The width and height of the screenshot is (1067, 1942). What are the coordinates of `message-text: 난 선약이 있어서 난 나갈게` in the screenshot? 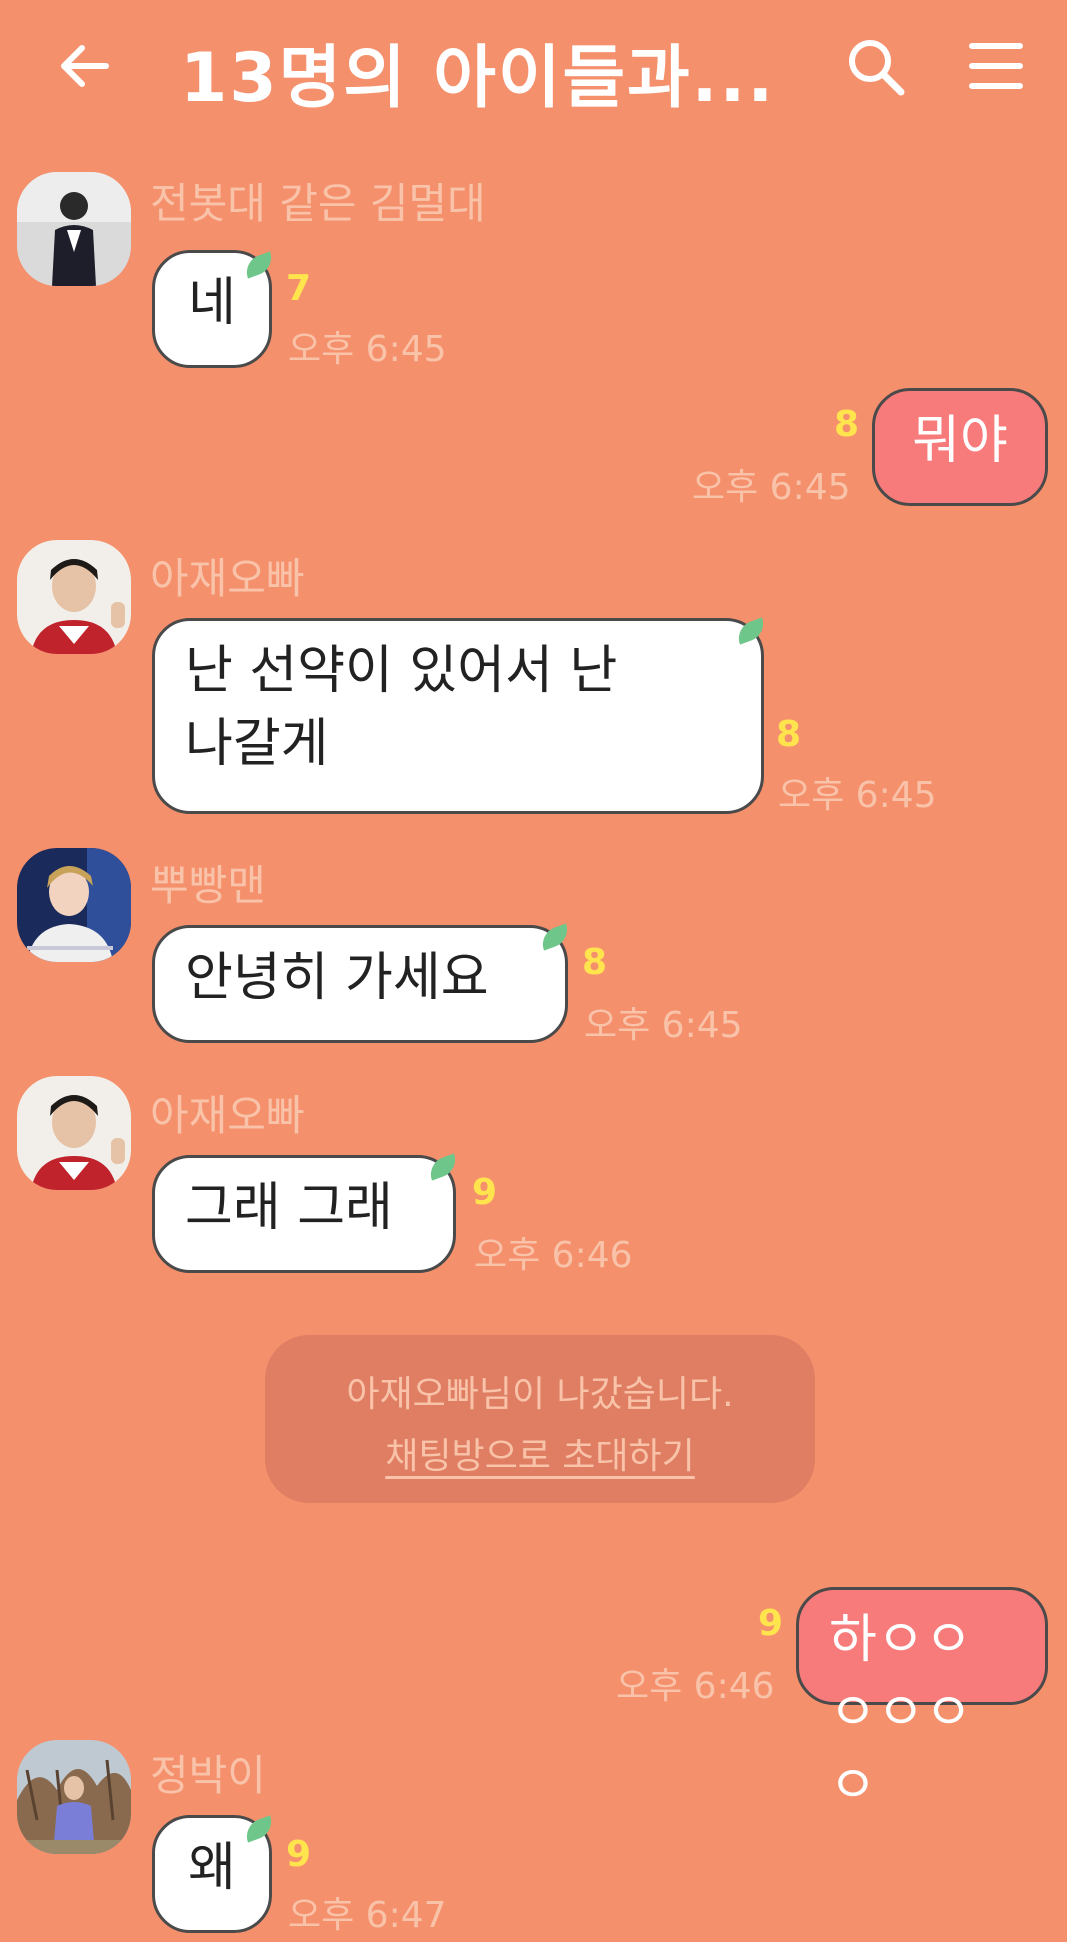 It's located at (401, 707).